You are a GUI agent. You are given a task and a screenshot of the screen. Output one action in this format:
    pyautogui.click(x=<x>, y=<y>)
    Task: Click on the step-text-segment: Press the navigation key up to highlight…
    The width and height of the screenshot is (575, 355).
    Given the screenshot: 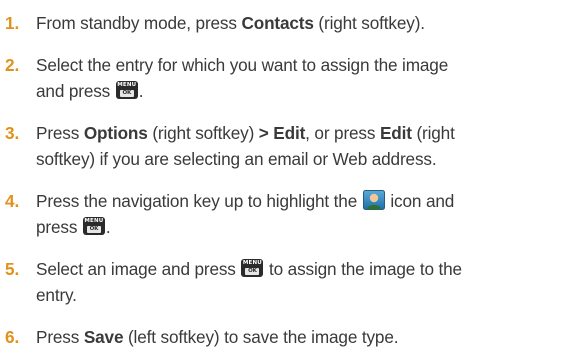 What is the action you would take?
    pyautogui.click(x=199, y=201)
    